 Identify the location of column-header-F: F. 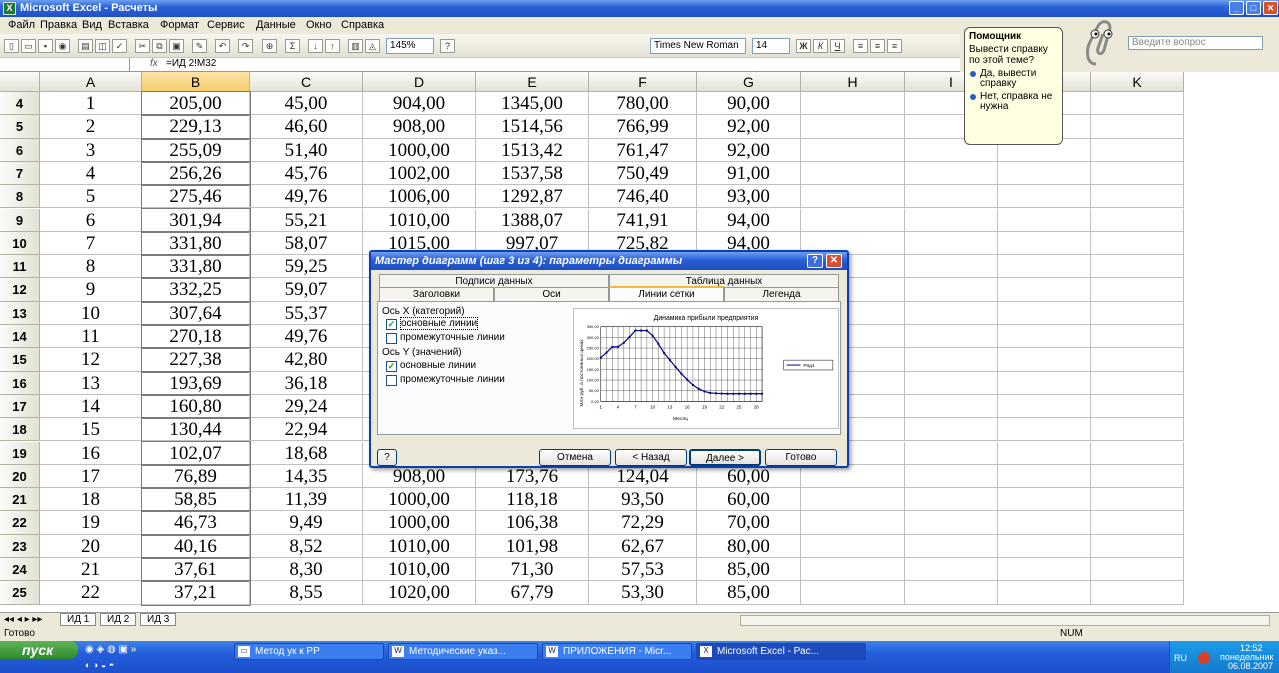
(643, 82).